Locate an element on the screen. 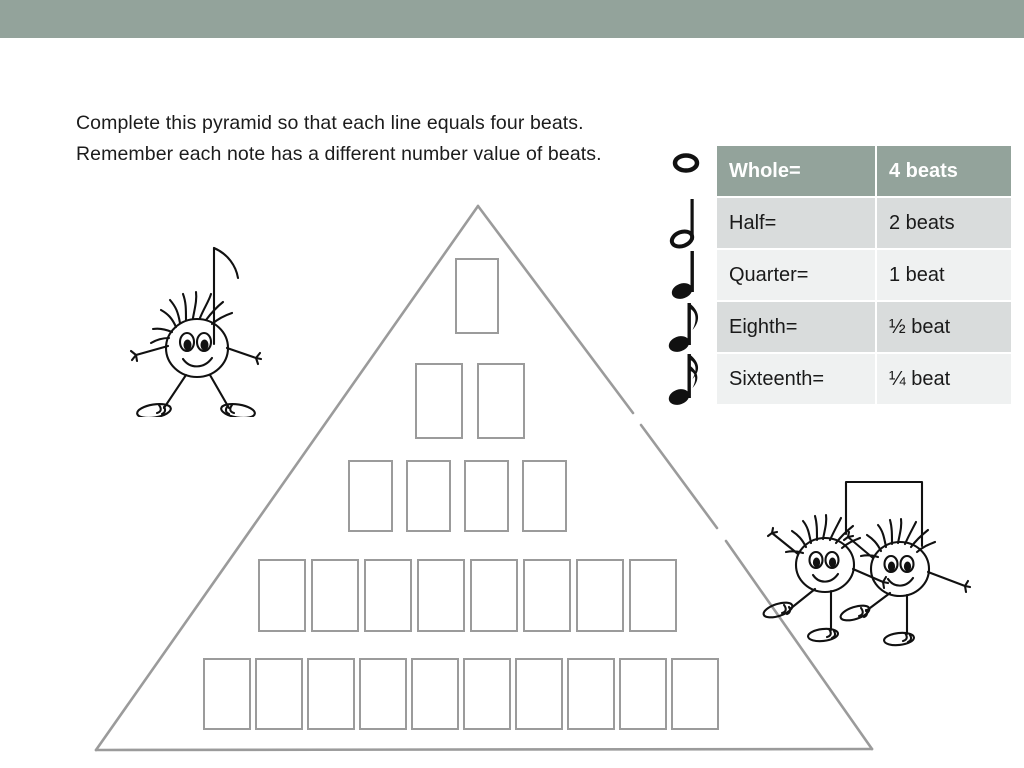 This screenshot has width=1024, height=768. note-name-sixteenth: Sixteenth= is located at coordinates (796, 379).